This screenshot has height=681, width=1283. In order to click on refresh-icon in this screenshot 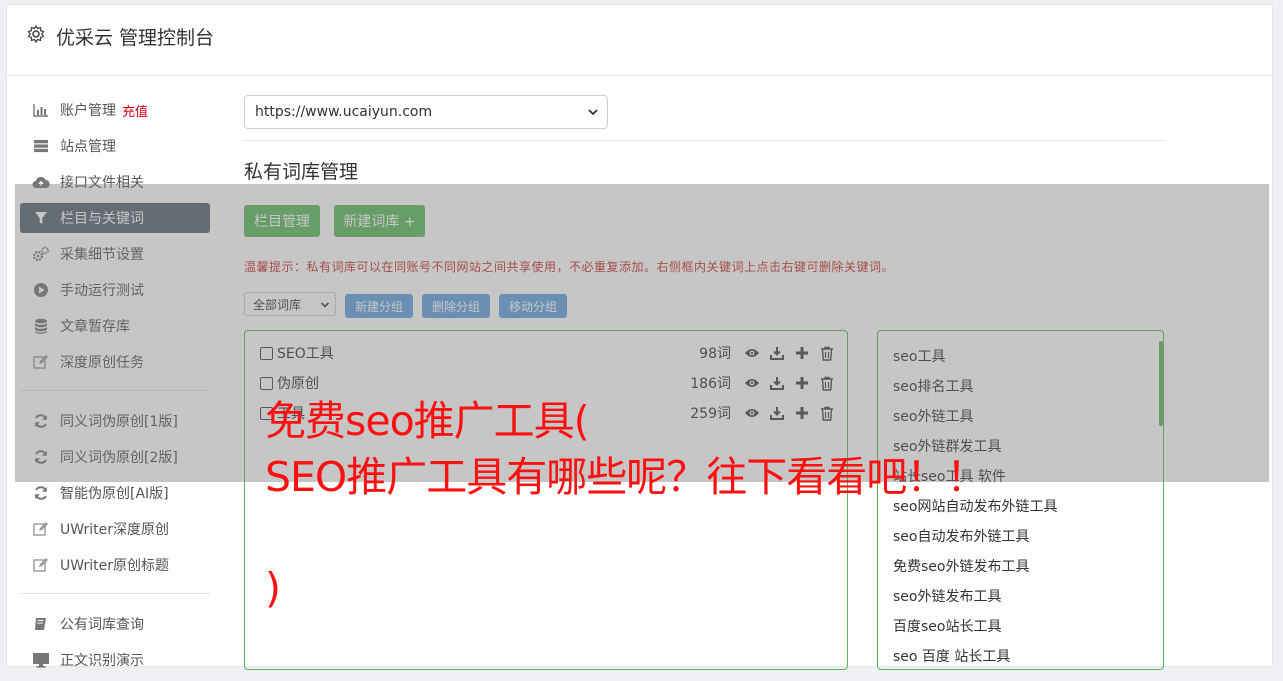, I will do `click(41, 493)`.